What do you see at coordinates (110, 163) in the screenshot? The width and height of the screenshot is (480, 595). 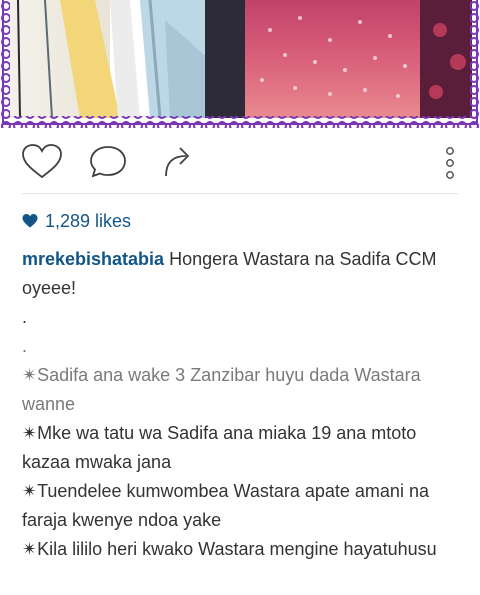 I see `comment-bubble-icon` at bounding box center [110, 163].